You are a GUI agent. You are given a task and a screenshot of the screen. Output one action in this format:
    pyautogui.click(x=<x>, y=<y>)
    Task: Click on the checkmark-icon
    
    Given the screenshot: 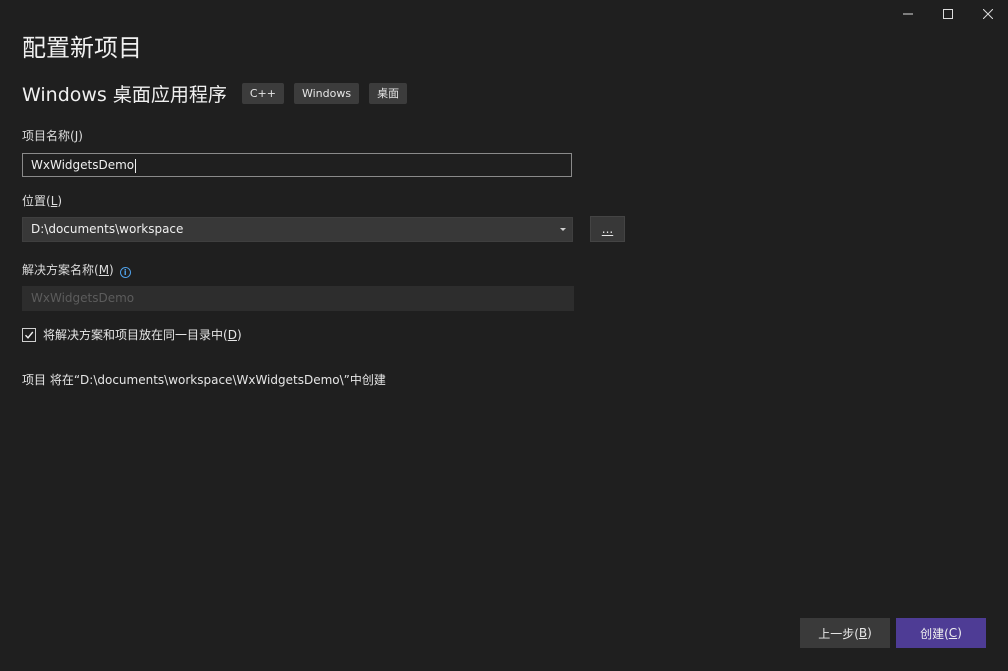 What is the action you would take?
    pyautogui.click(x=29, y=335)
    